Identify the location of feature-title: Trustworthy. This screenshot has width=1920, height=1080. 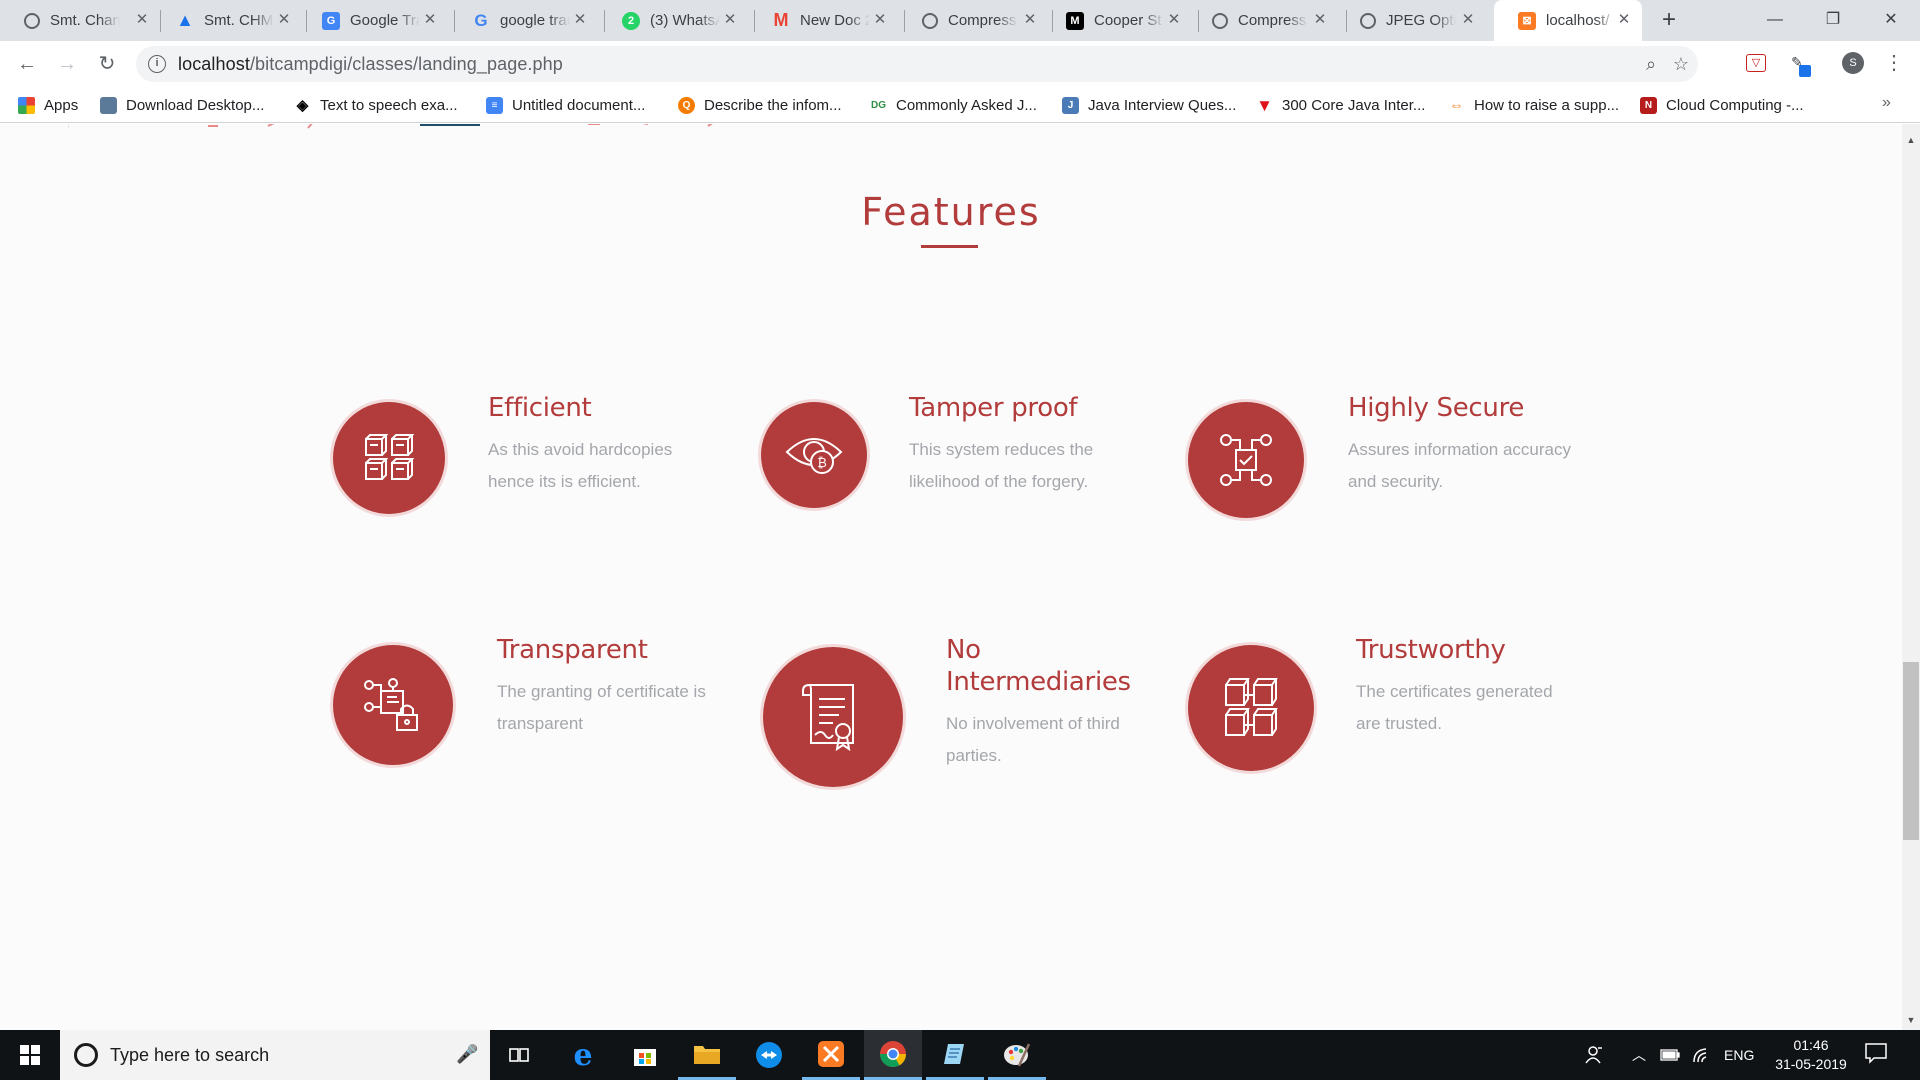
(1431, 650).